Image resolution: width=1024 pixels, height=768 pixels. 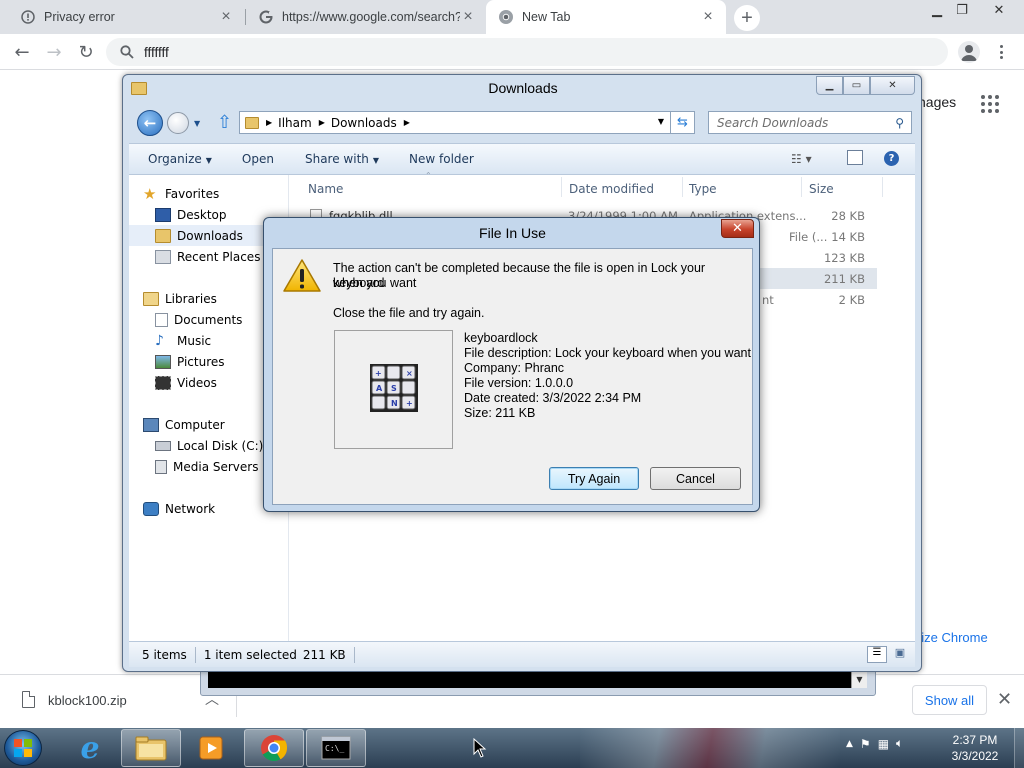 I want to click on tab-title: Privacy error, so click(x=79, y=17).